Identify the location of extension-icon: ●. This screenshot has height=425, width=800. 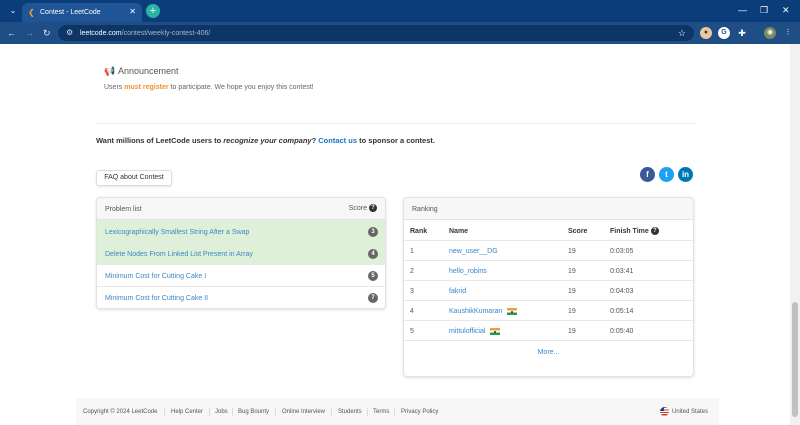
(706, 33).